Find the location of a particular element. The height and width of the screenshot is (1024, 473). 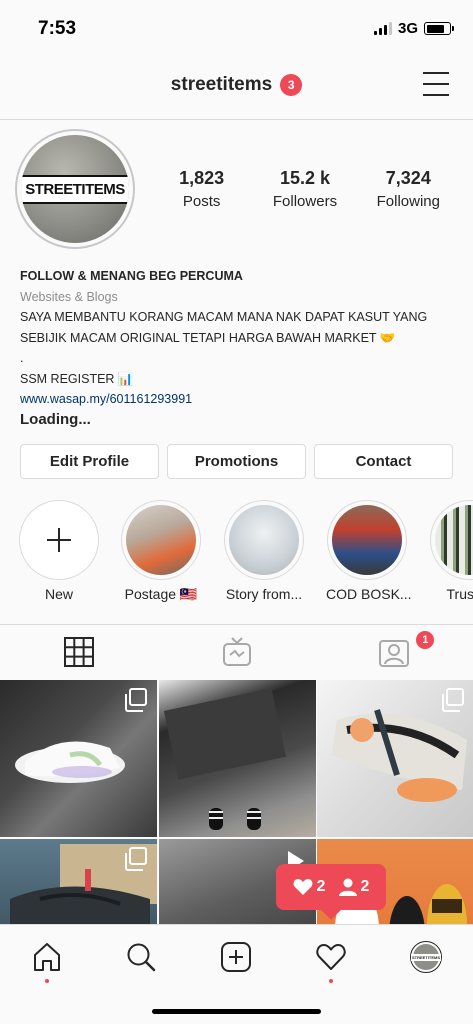

network-type: 3G is located at coordinates (407, 28).